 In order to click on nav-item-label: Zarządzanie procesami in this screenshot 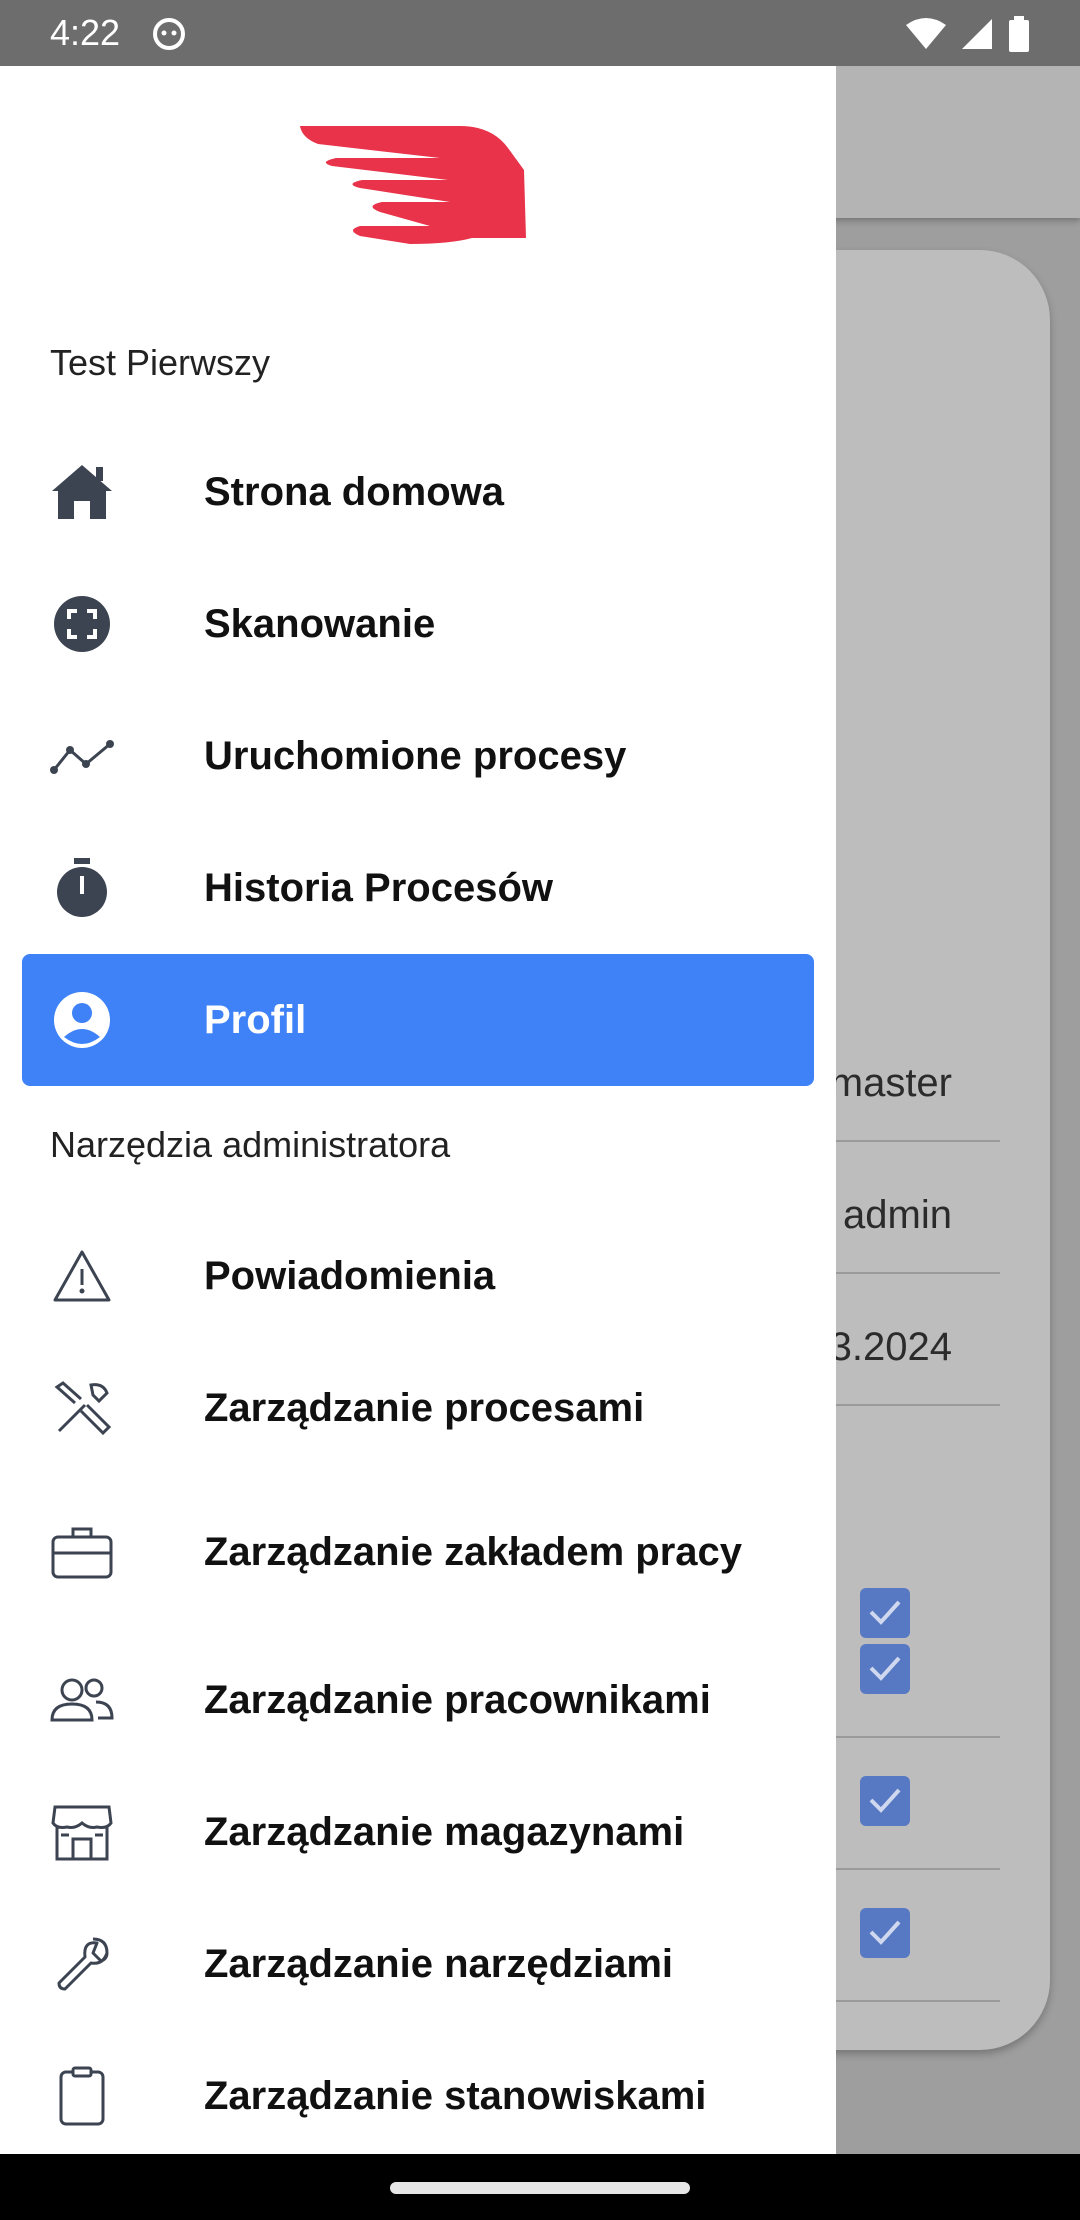, I will do `click(424, 1408)`.